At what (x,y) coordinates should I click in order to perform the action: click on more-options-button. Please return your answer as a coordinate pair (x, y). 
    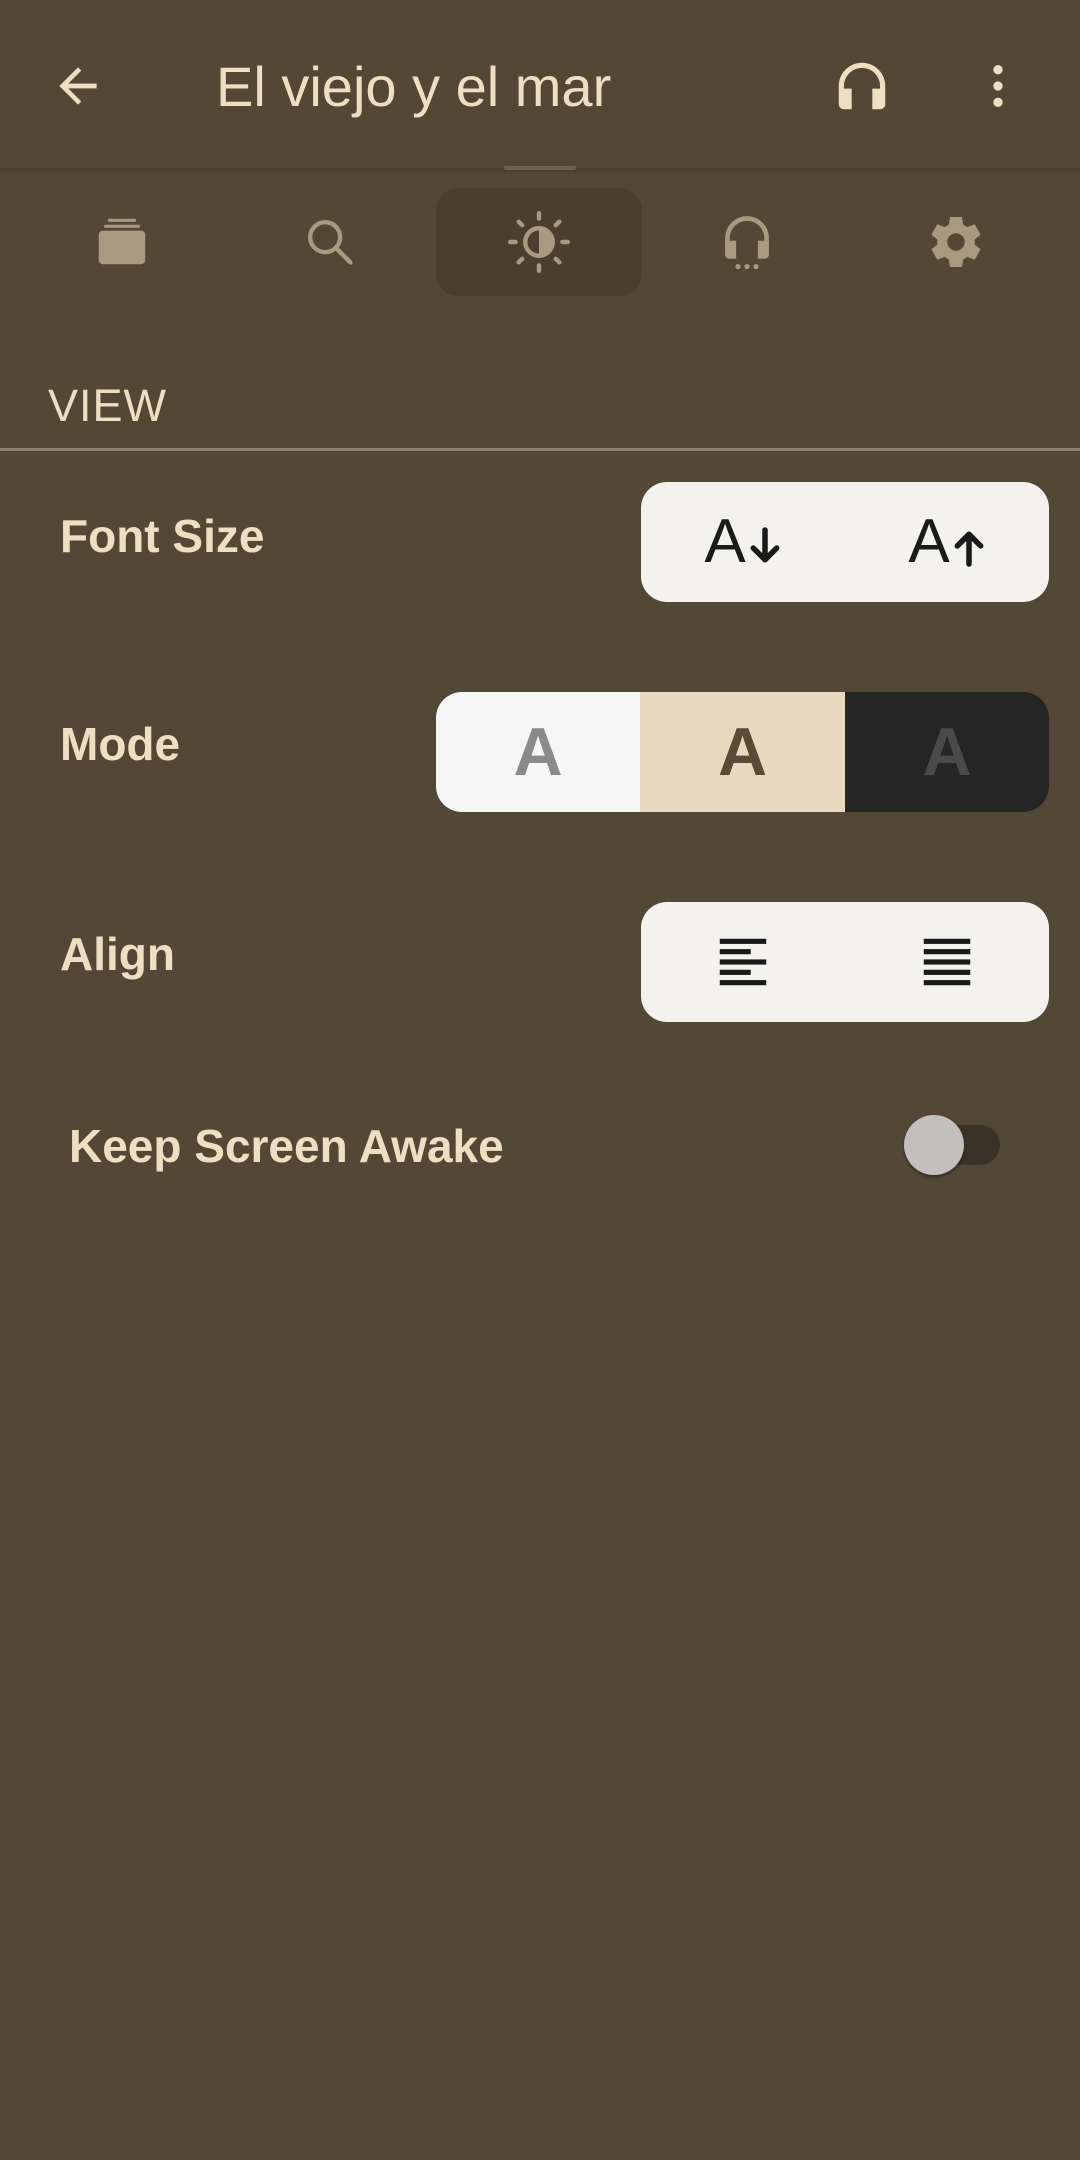
    Looking at the image, I should click on (998, 86).